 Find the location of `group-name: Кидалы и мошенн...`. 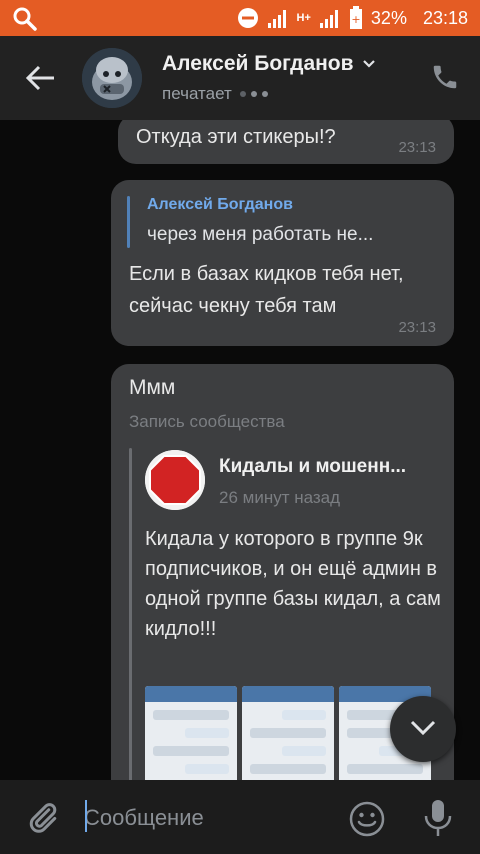

group-name: Кидалы и мошенн... is located at coordinates (312, 467).